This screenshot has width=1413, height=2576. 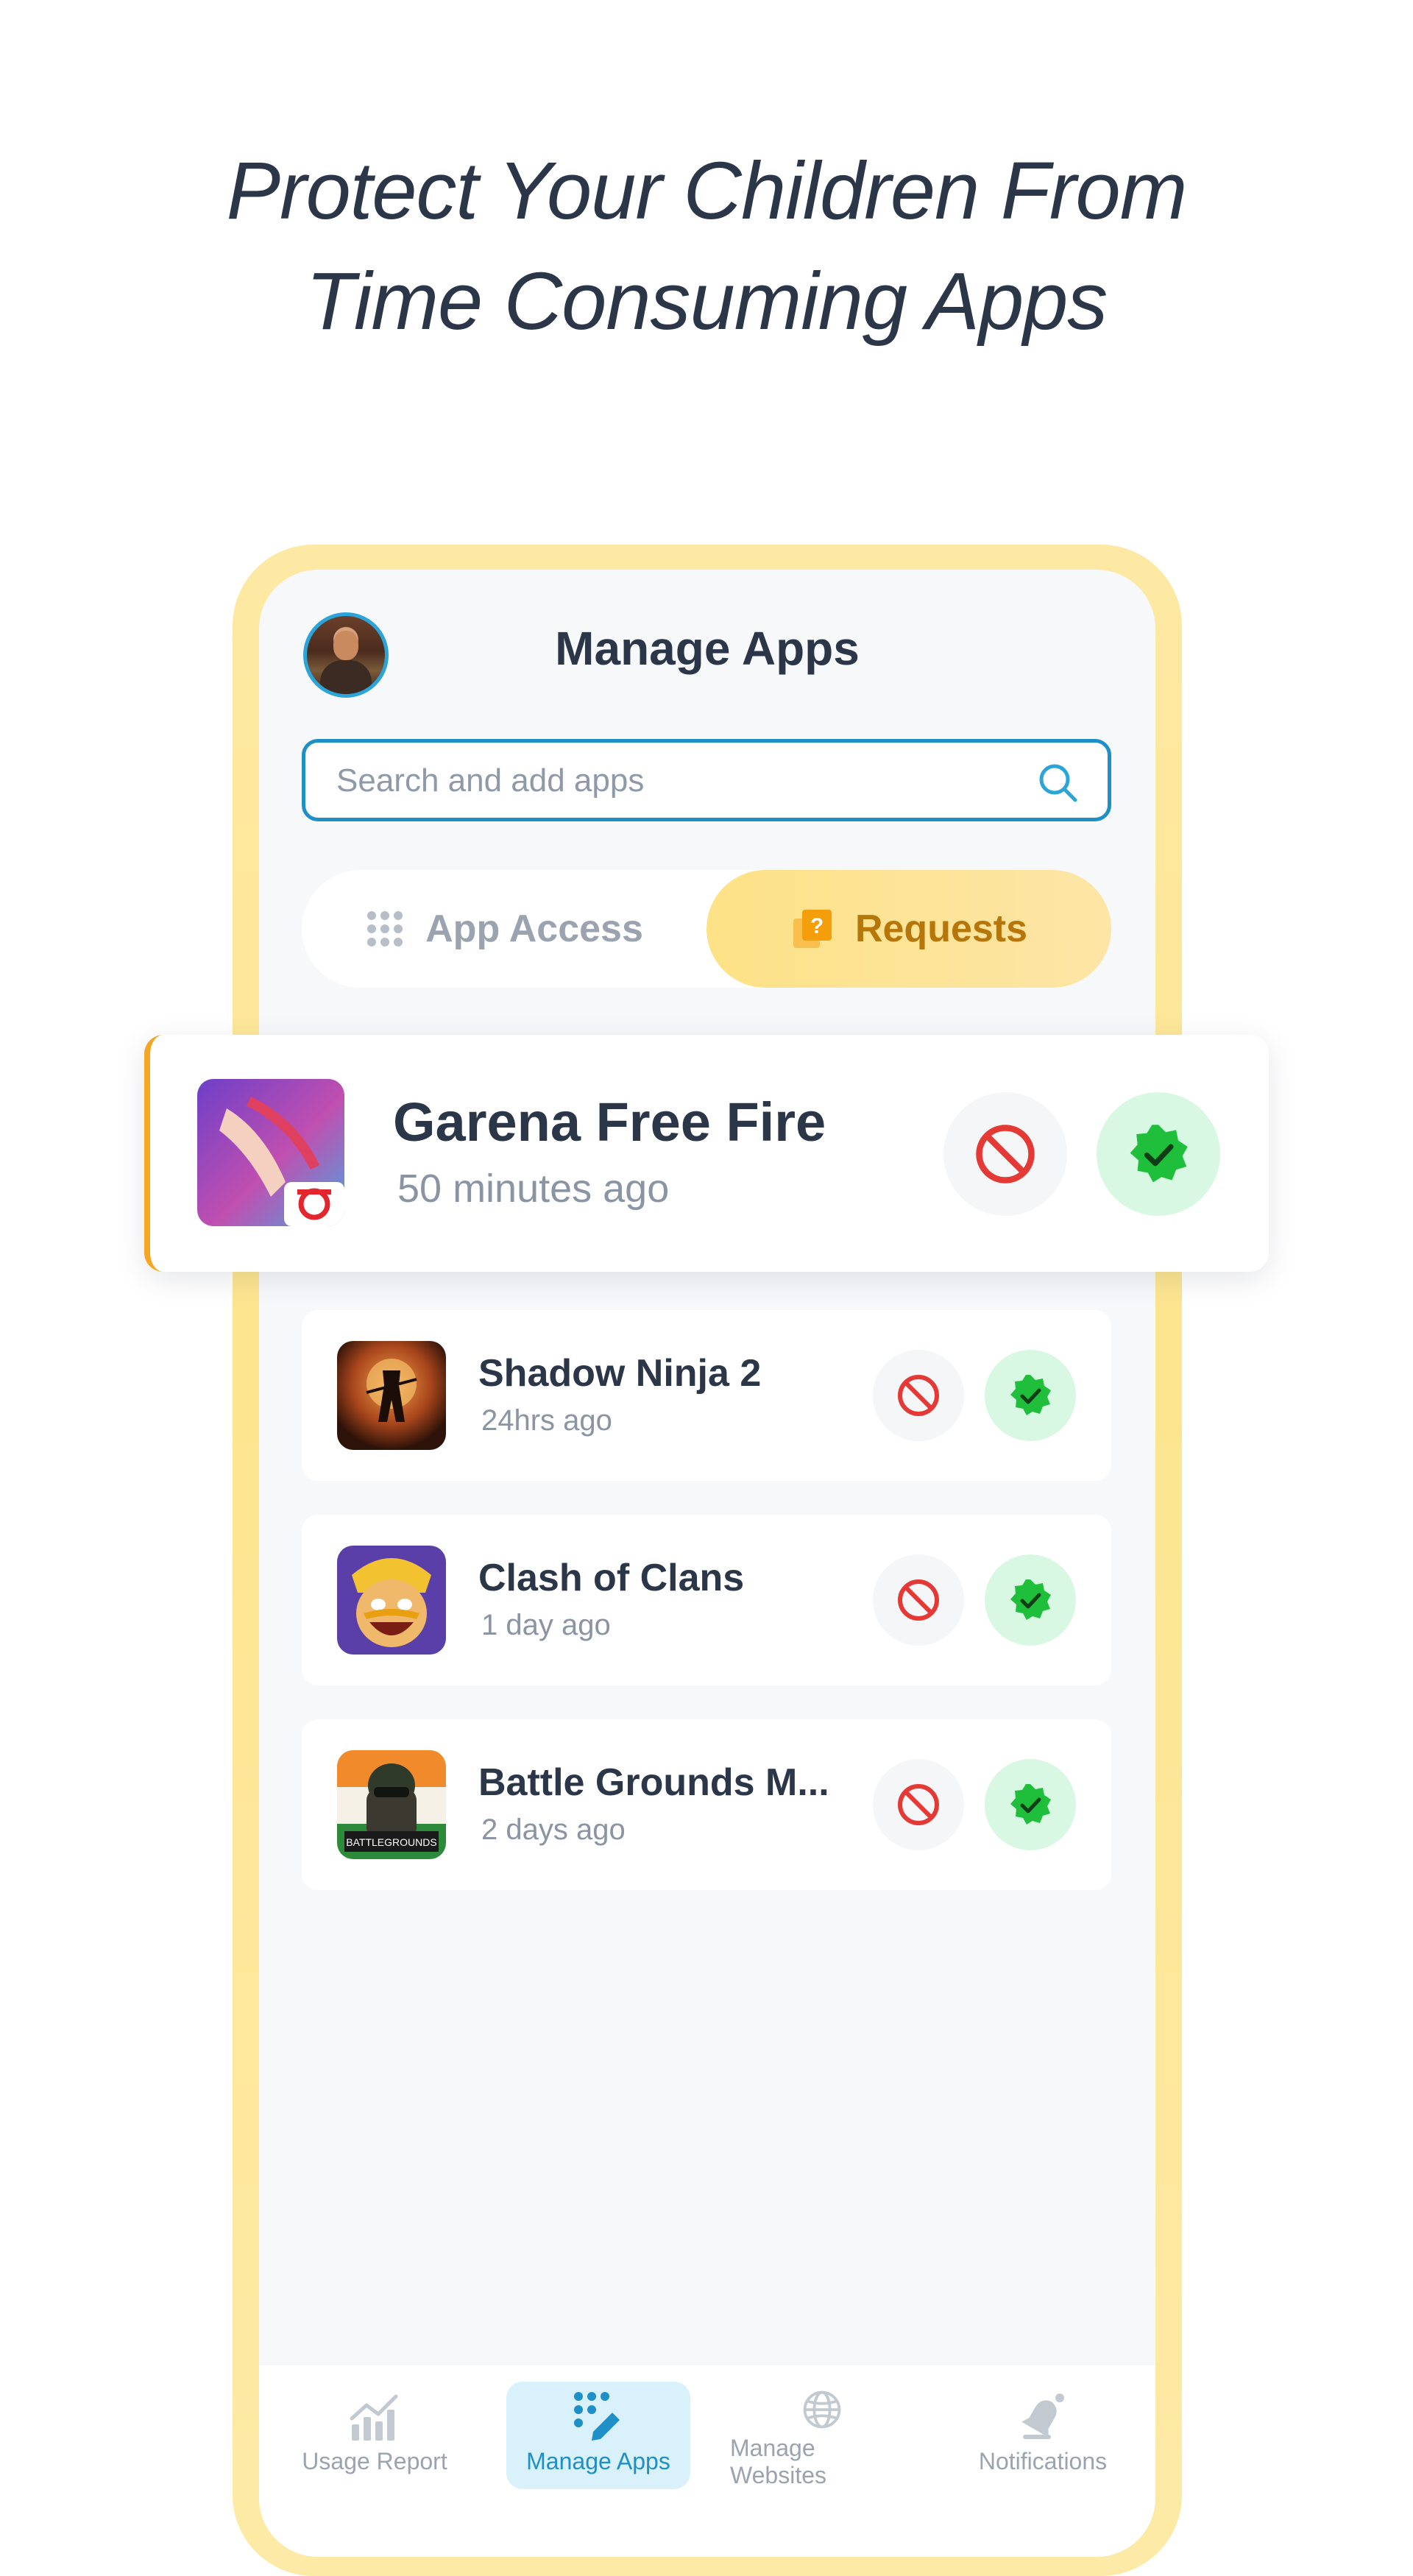 What do you see at coordinates (706, 1153) in the screenshot?
I see `featured-request-card: Garena Free Fire 50 minutes ago` at bounding box center [706, 1153].